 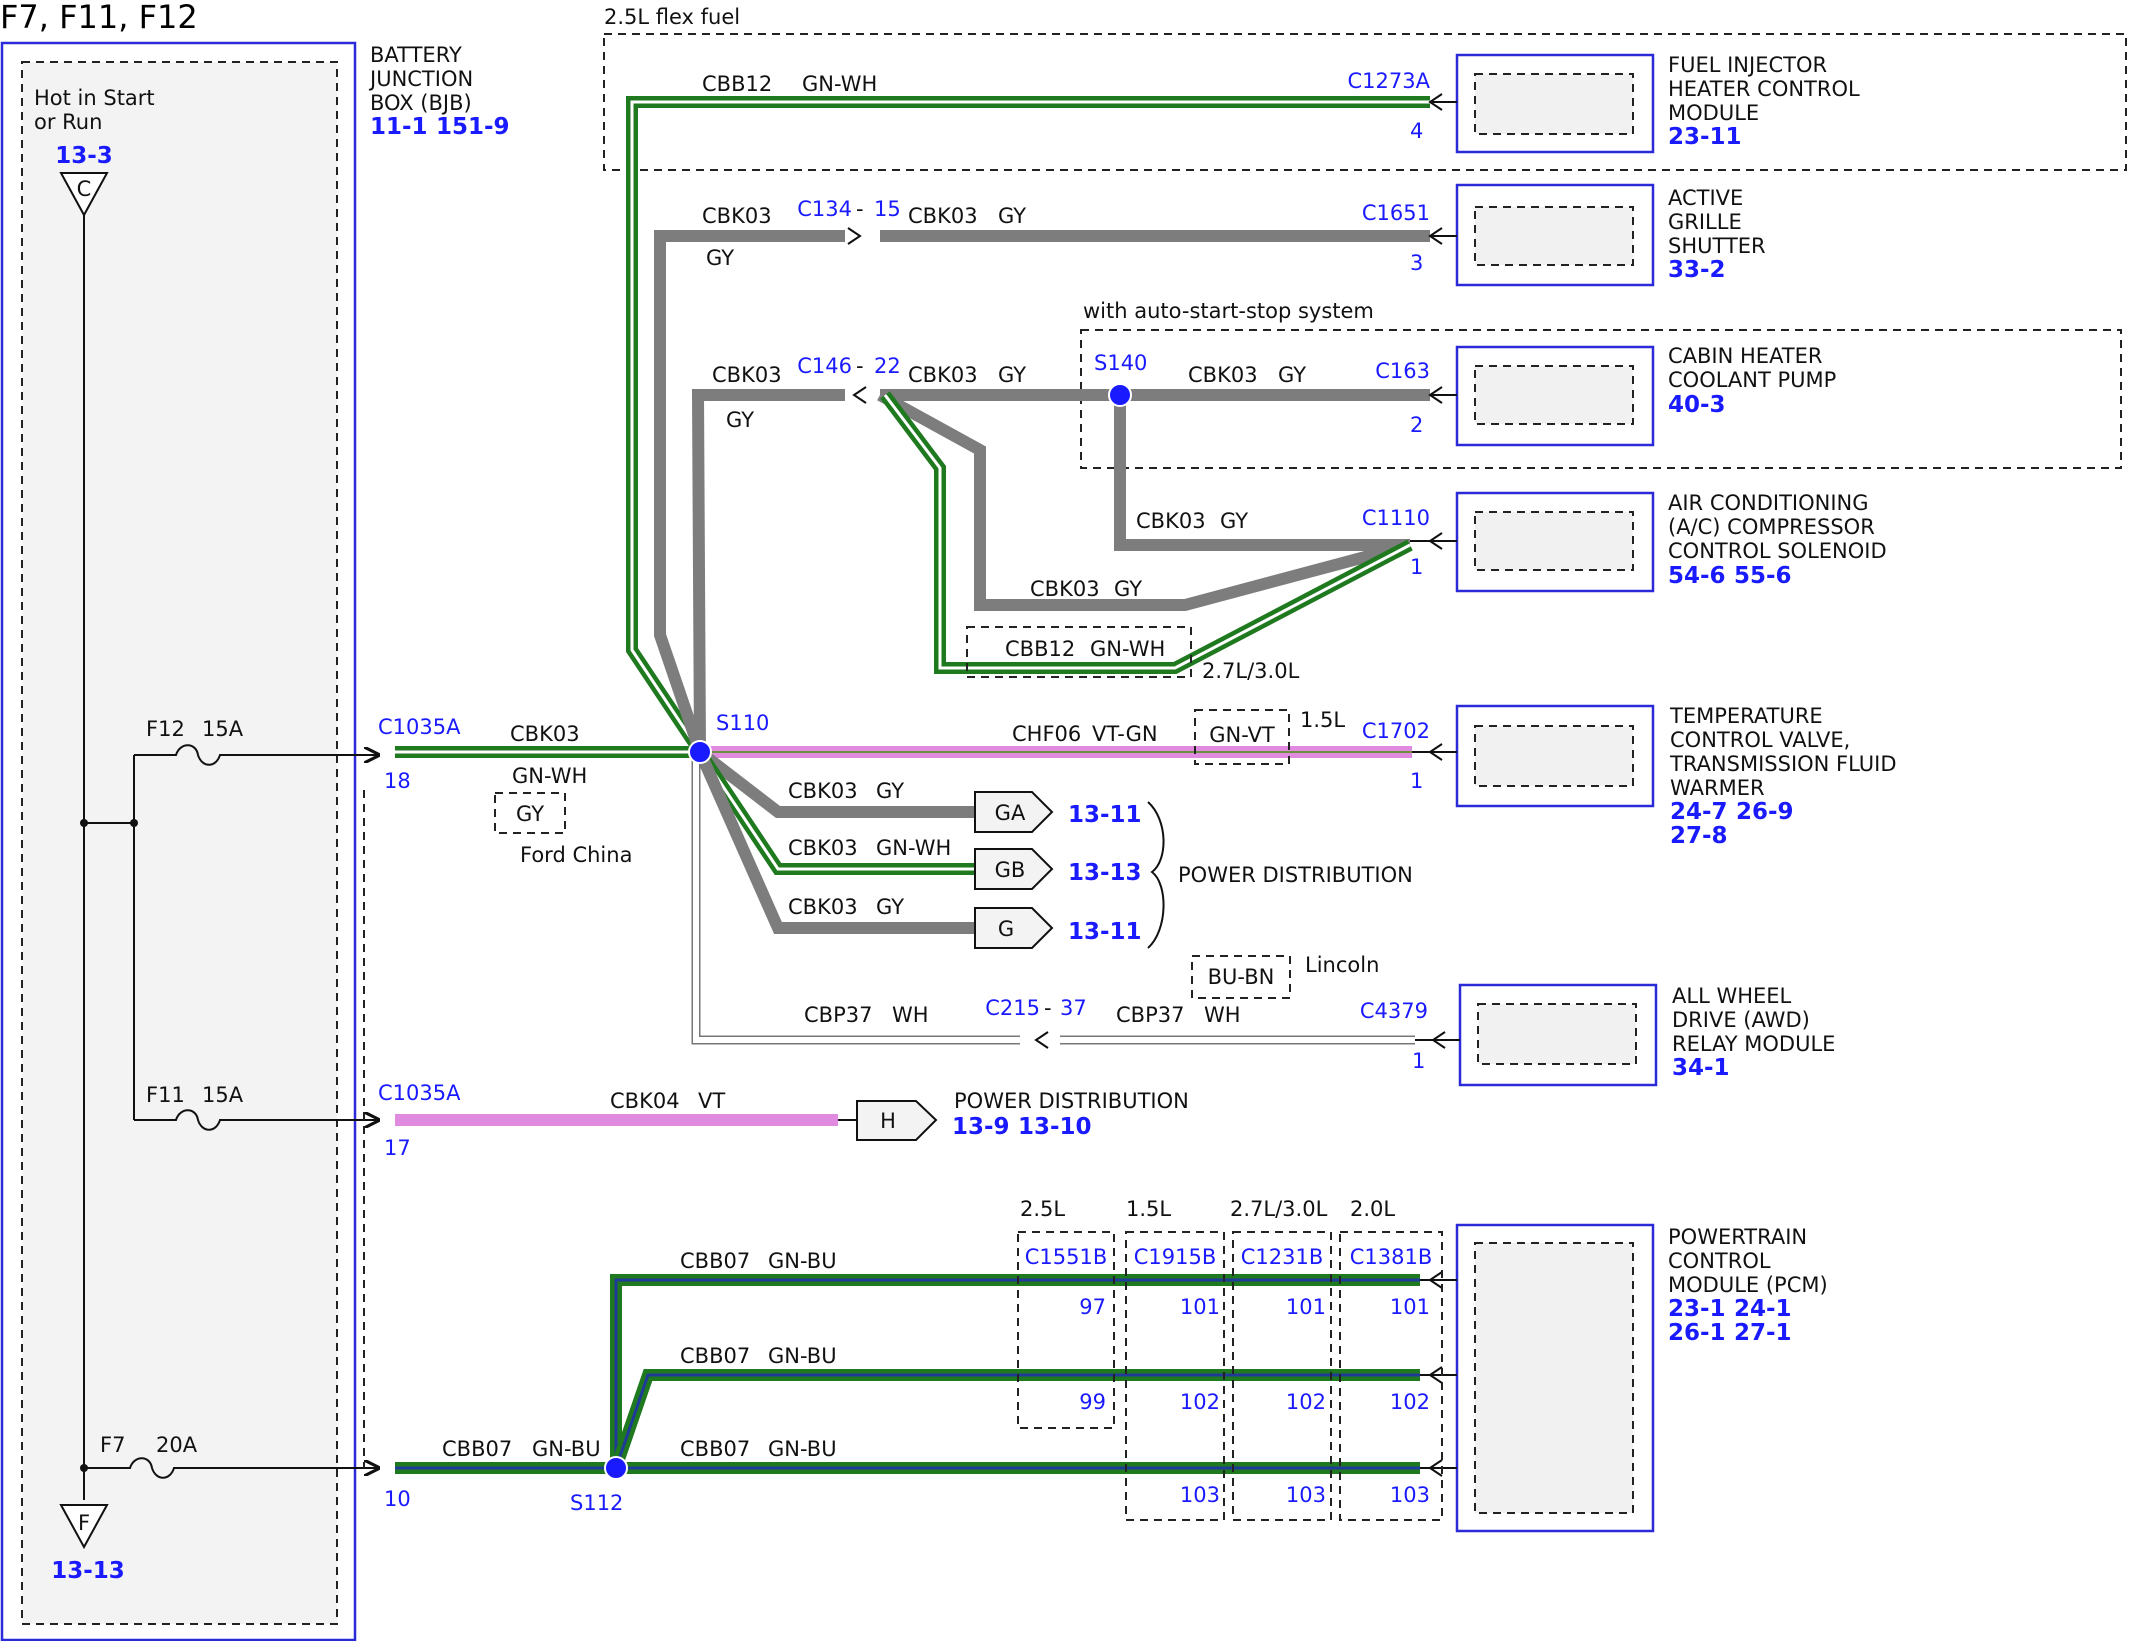 I want to click on h-flag-ref-1: 13-9, so click(x=981, y=1127).